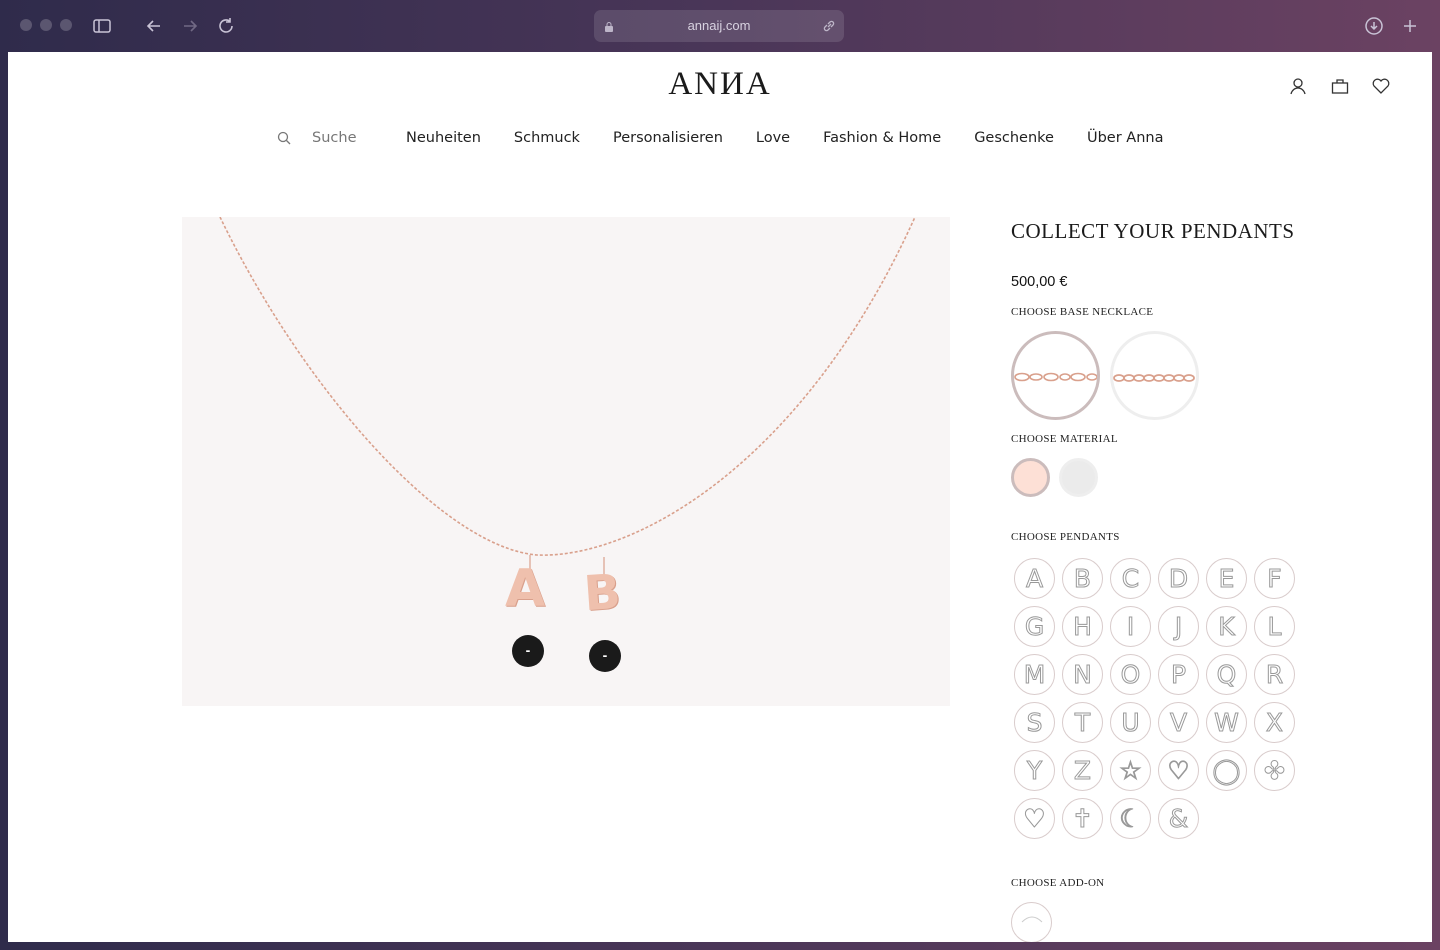  I want to click on nav-item-love: Love, so click(773, 138).